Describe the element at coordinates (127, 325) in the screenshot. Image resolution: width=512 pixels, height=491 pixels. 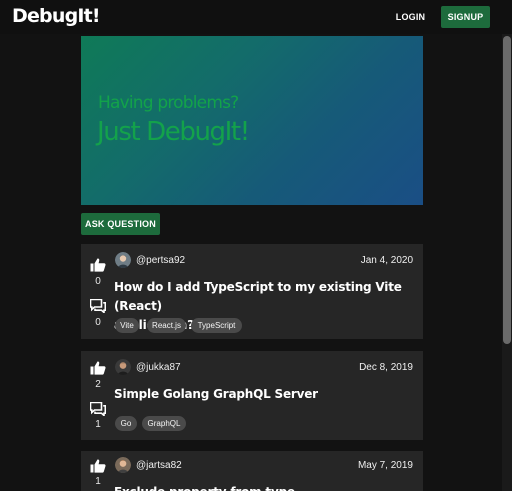
I see `tag-chip: Vite` at that location.